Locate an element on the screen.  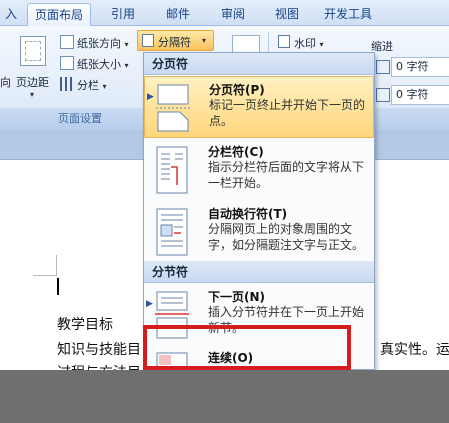
menu-item-desc: 标记一页终止并开始下一页的点。 is located at coordinates (287, 113).